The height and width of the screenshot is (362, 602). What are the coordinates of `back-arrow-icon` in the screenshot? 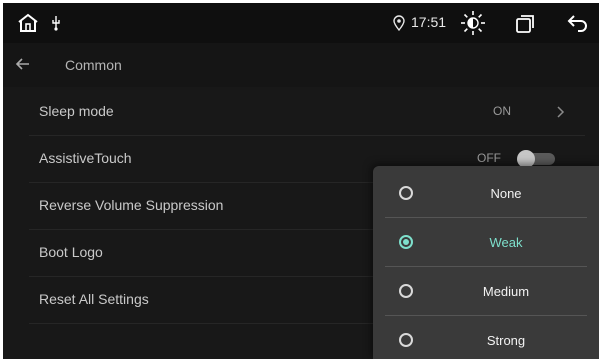 It's located at (23, 66).